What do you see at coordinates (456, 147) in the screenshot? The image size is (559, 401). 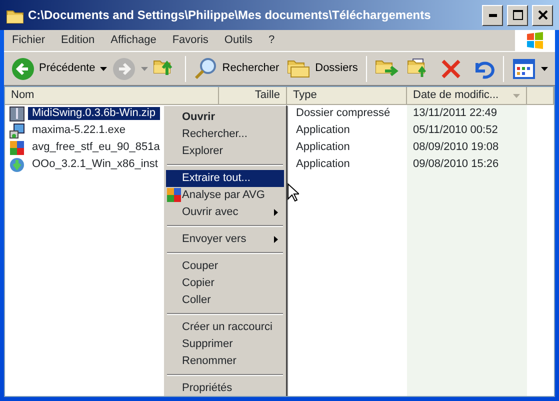 I see `modified-date: 08/09/2010 19:08` at bounding box center [456, 147].